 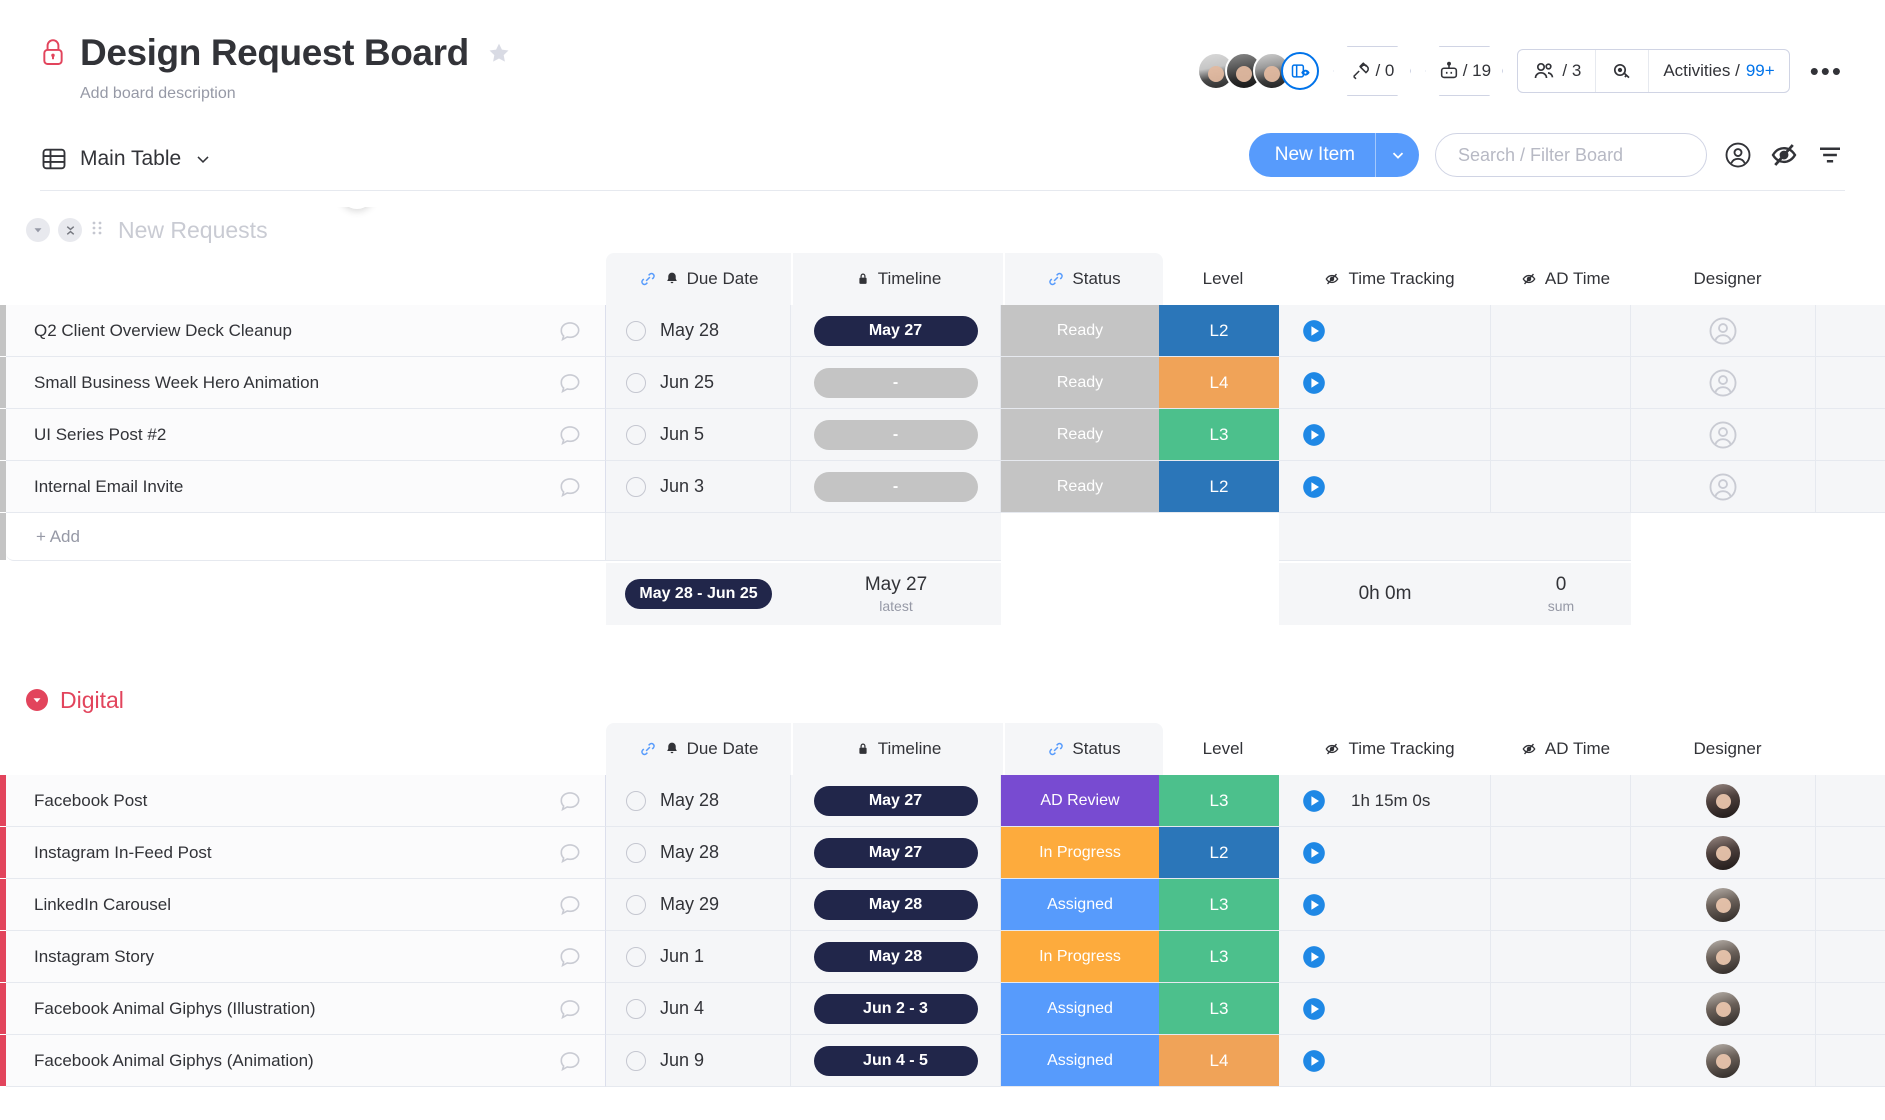 What do you see at coordinates (203, 159) in the screenshot?
I see `chevron-down-icon` at bounding box center [203, 159].